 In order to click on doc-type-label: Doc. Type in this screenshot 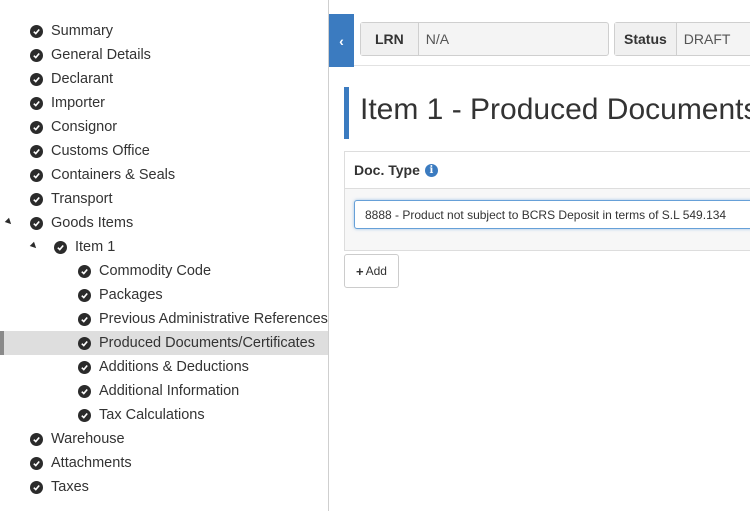, I will do `click(387, 170)`.